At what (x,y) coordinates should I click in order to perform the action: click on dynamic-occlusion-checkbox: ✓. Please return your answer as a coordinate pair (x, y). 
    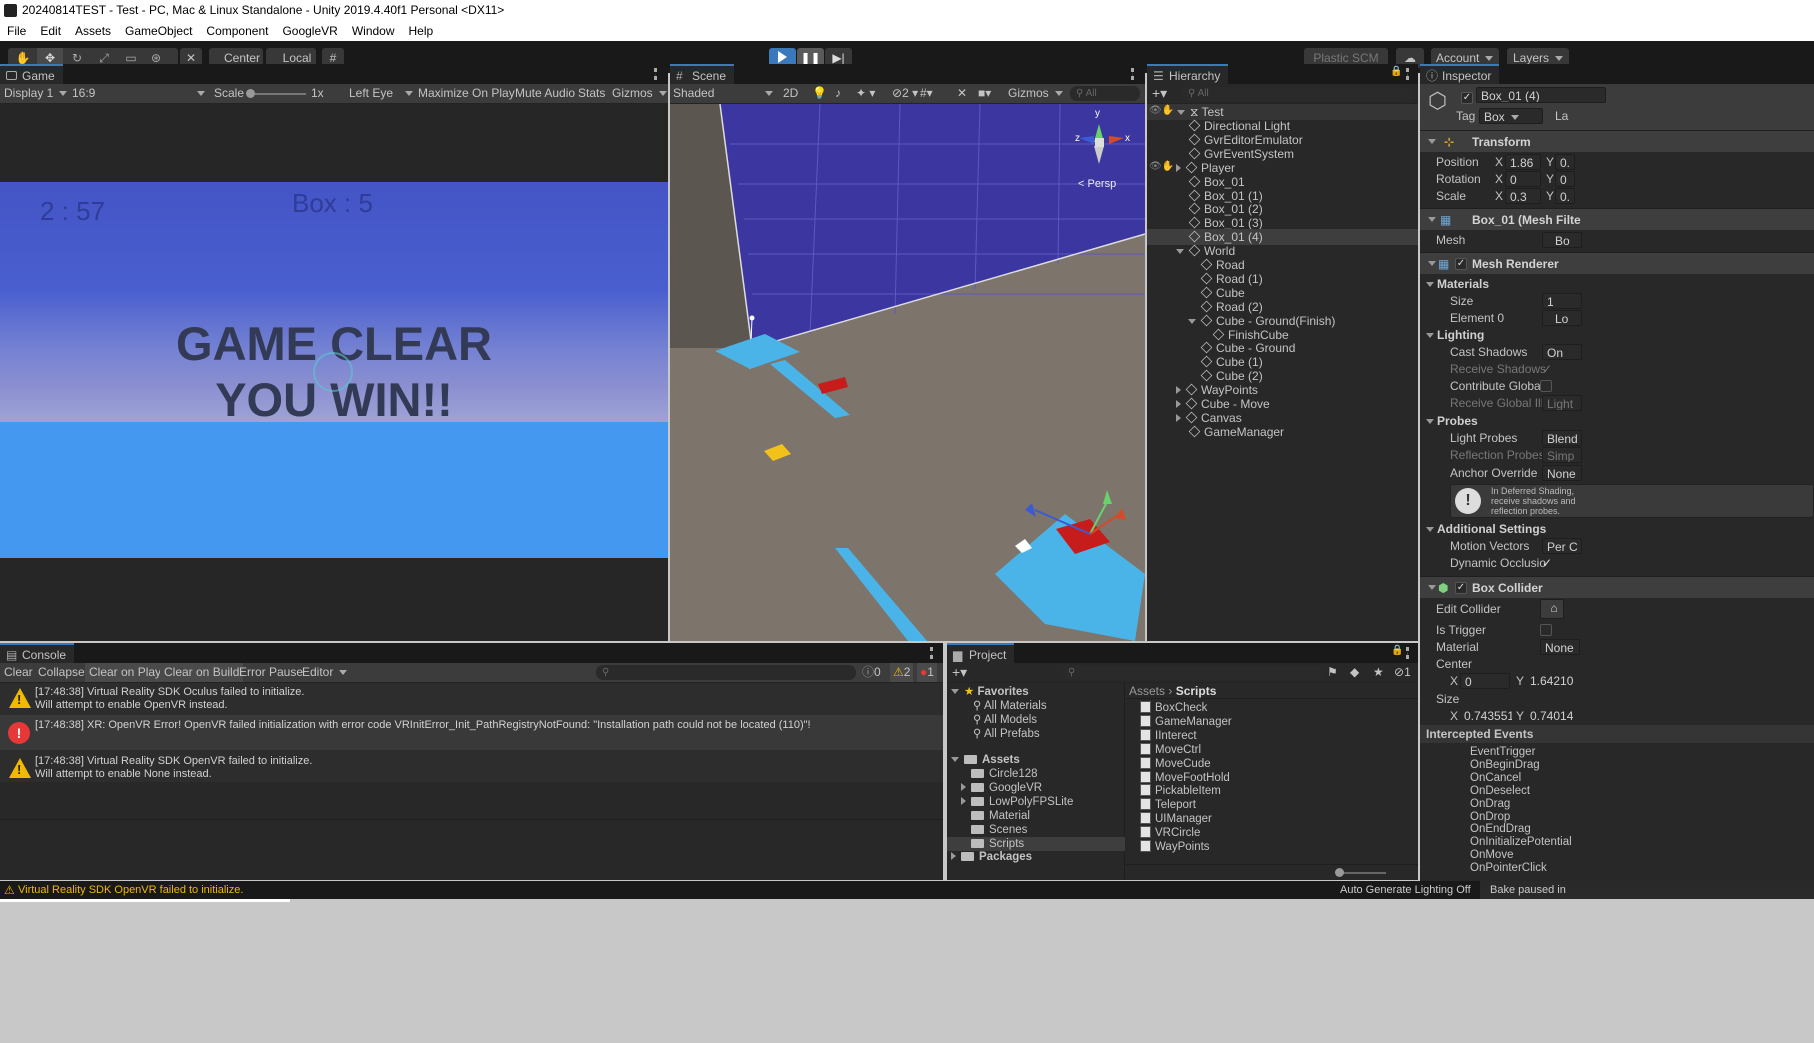
    Looking at the image, I should click on (1547, 563).